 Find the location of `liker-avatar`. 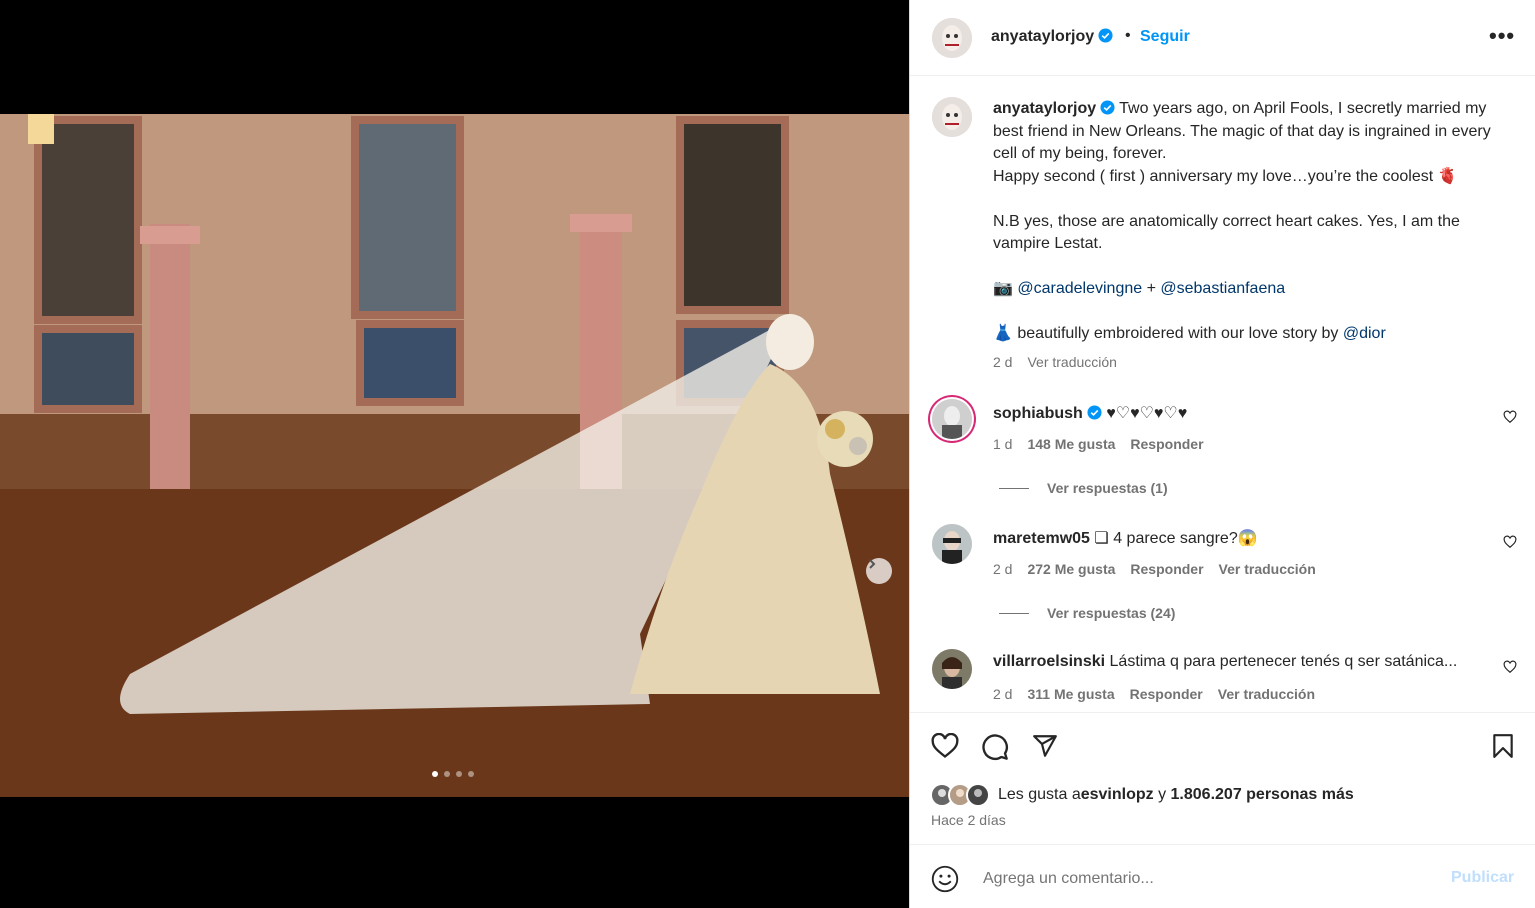

liker-avatar is located at coordinates (978, 795).